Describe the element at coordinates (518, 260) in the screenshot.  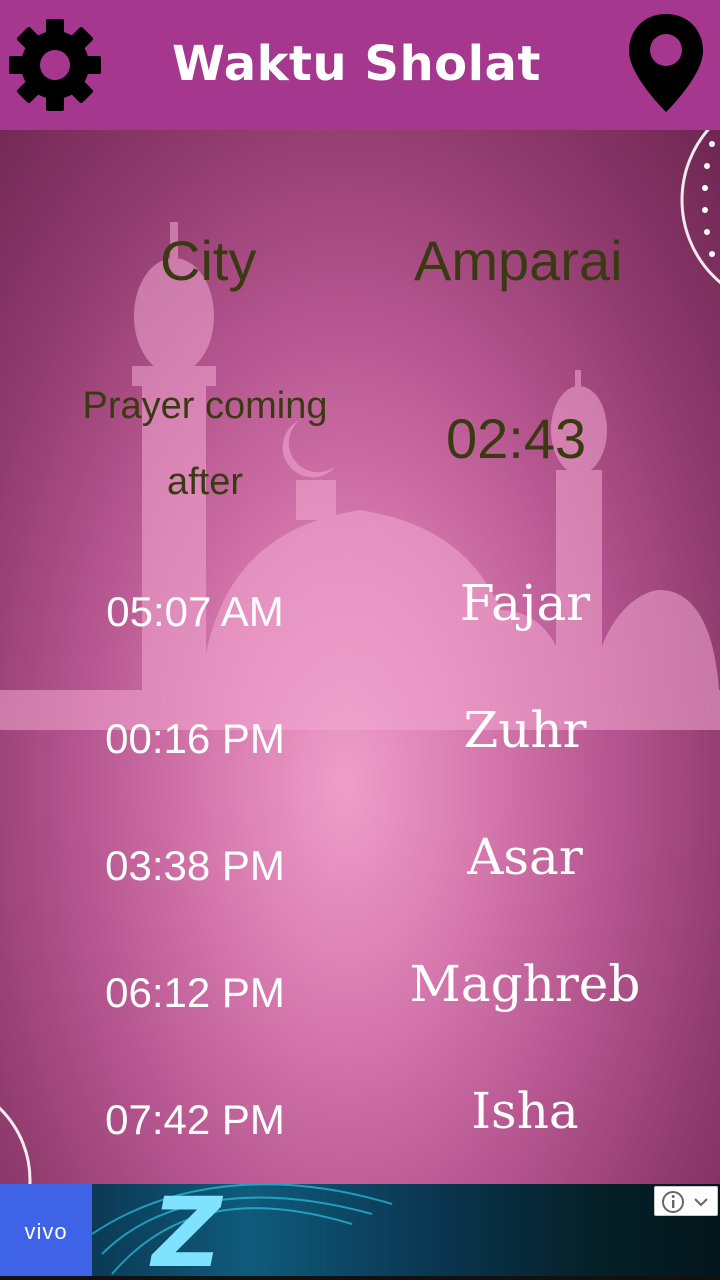
I see `city-value: Amparai` at that location.